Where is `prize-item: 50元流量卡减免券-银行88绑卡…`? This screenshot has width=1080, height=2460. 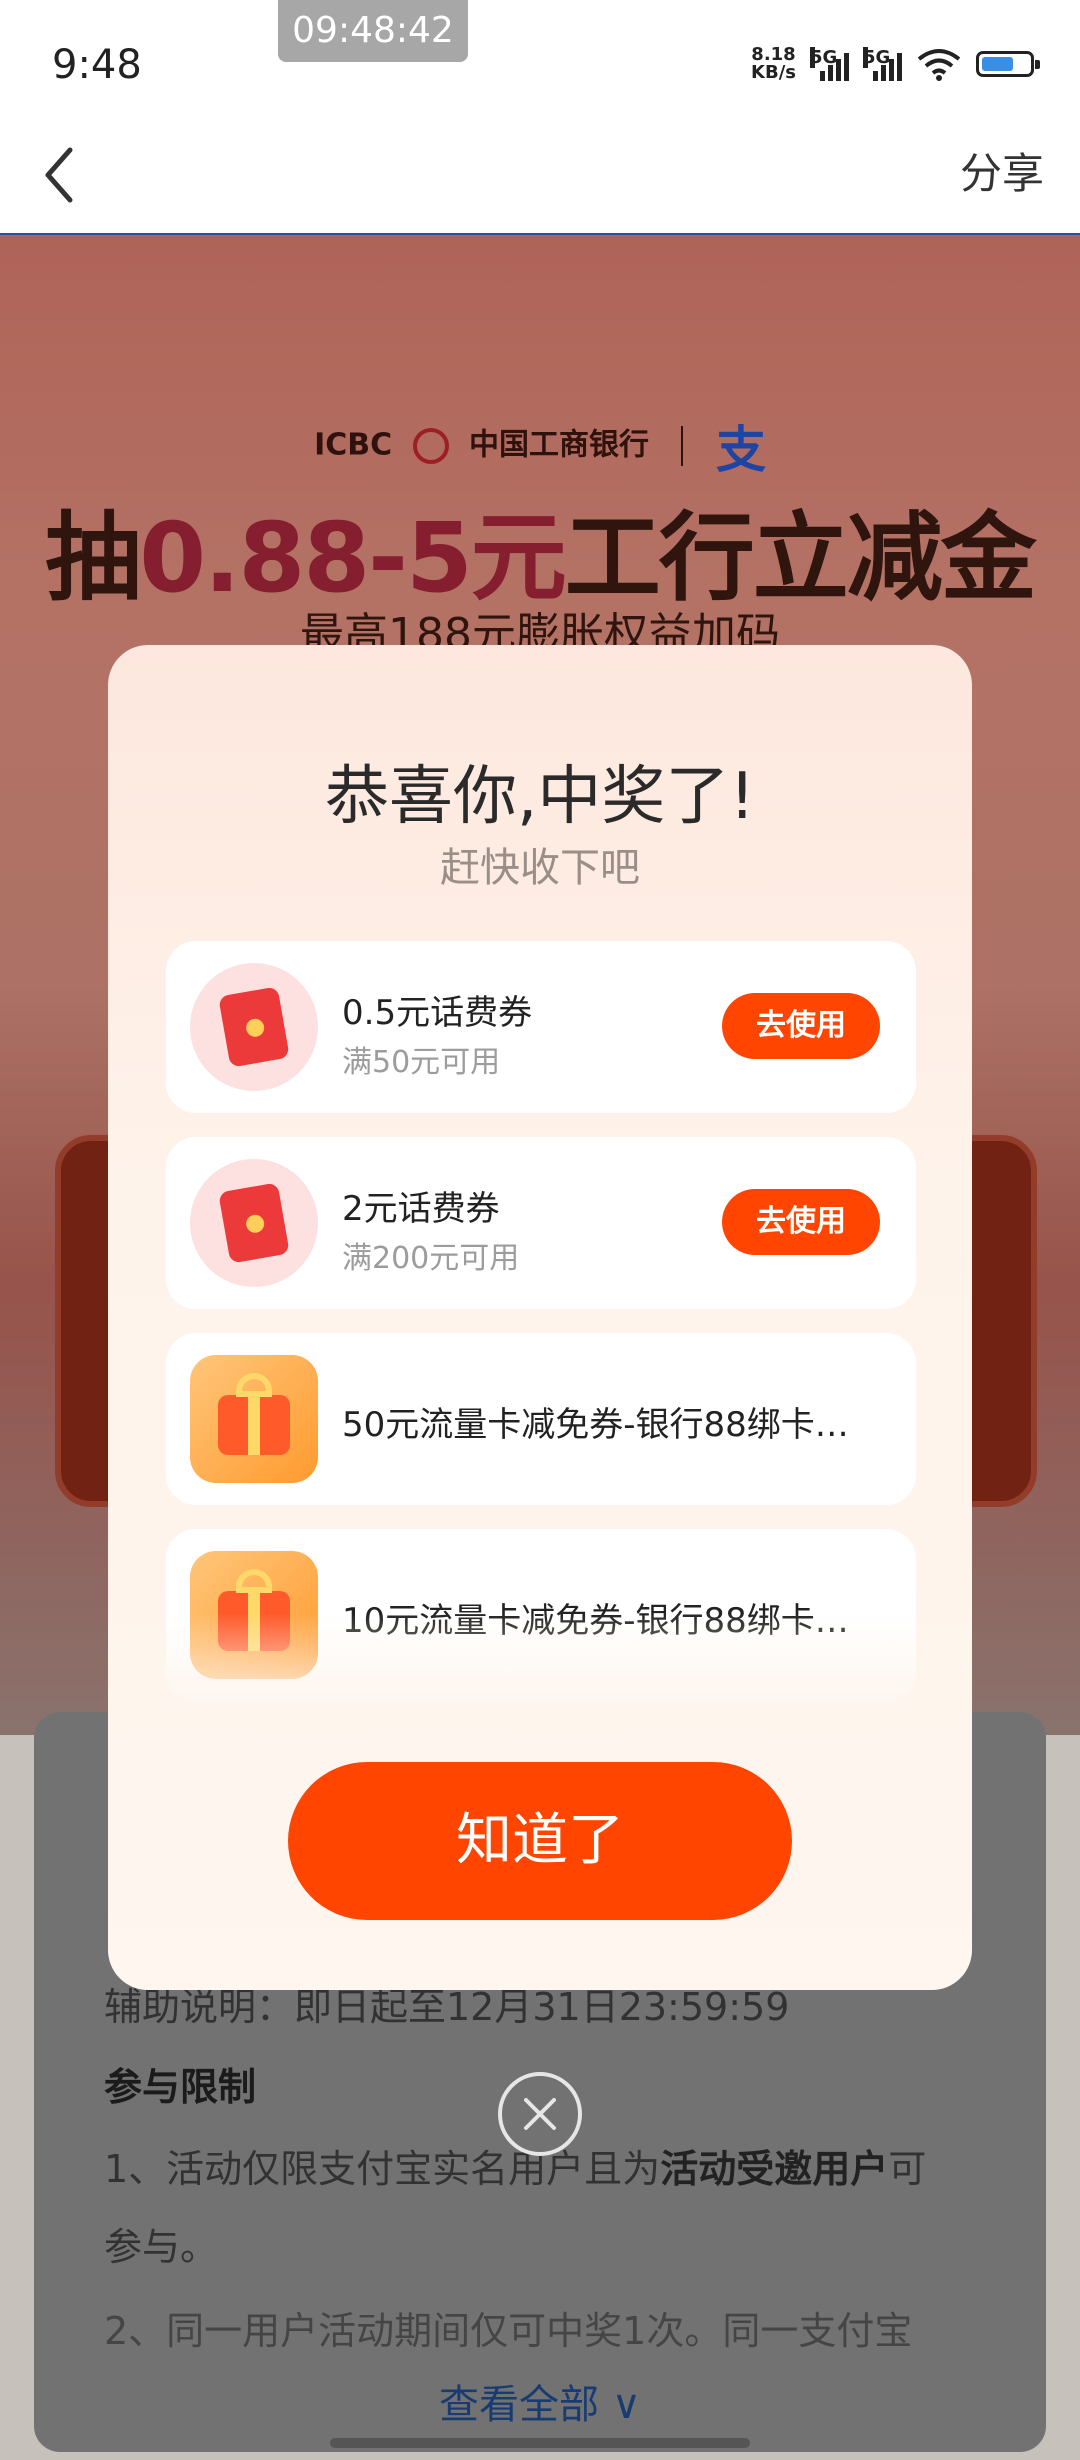
prize-item: 50元流量卡减免券-银行88绑卡… is located at coordinates (541, 1419).